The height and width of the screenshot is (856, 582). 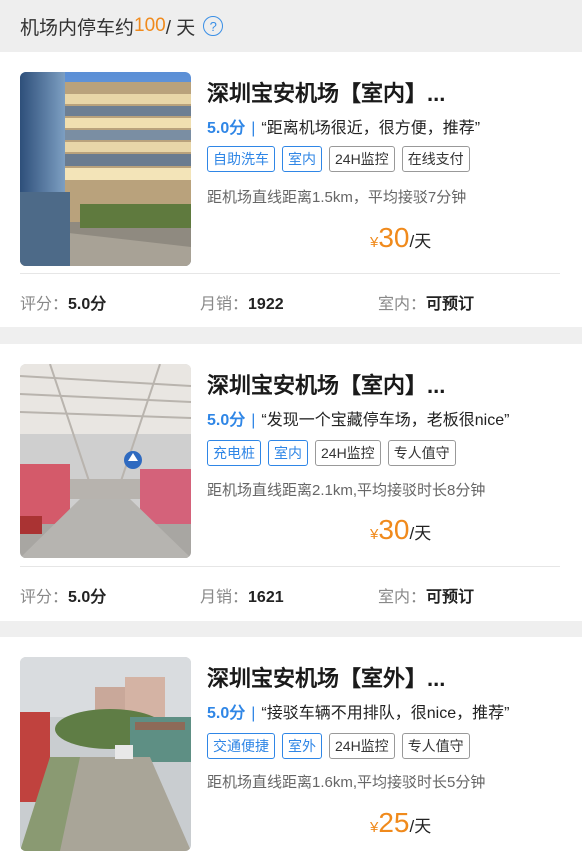 I want to click on lot-photo-garage, so click(x=105, y=461).